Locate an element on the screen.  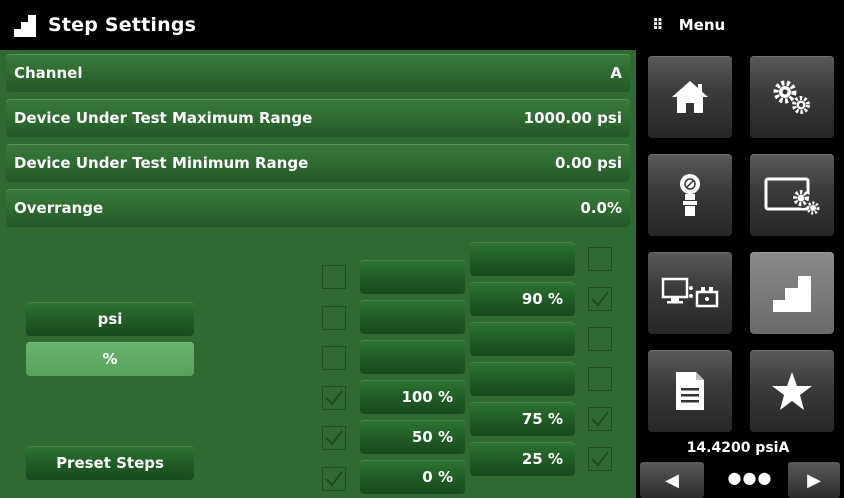
row-label: Device Under Test Minimum Range is located at coordinates (161, 163).